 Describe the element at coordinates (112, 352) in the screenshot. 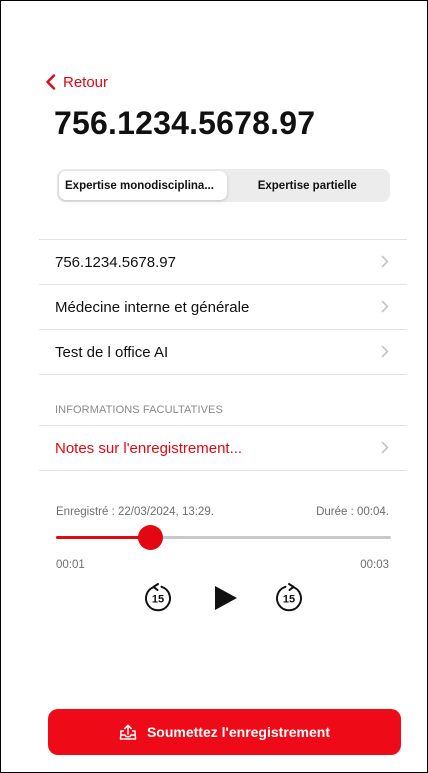

I see `list-item-label: Test de l office AI` at that location.